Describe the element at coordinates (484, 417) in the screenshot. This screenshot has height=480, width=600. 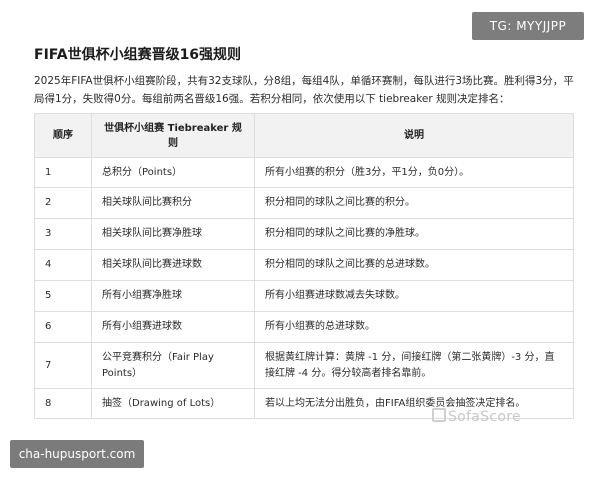
I see `watermark-text: SofaScore` at that location.